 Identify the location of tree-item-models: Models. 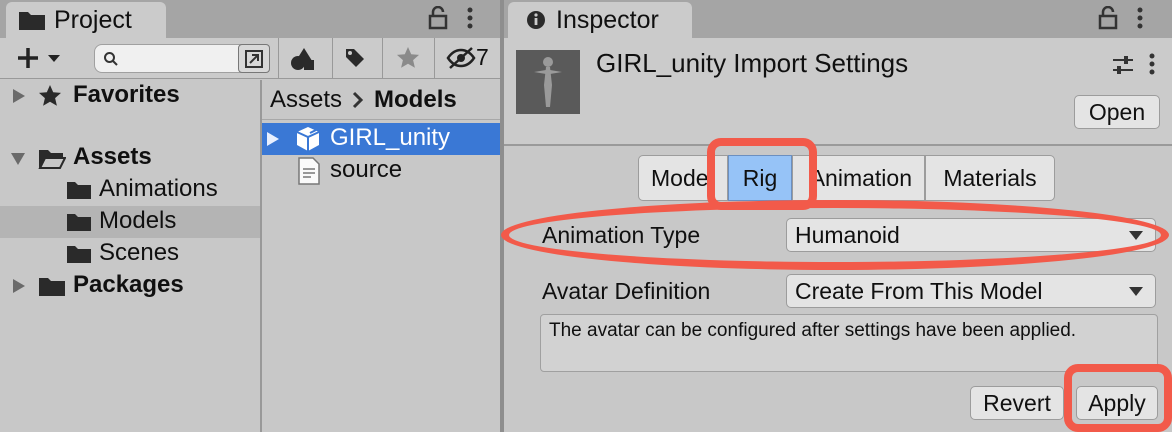
(130, 222).